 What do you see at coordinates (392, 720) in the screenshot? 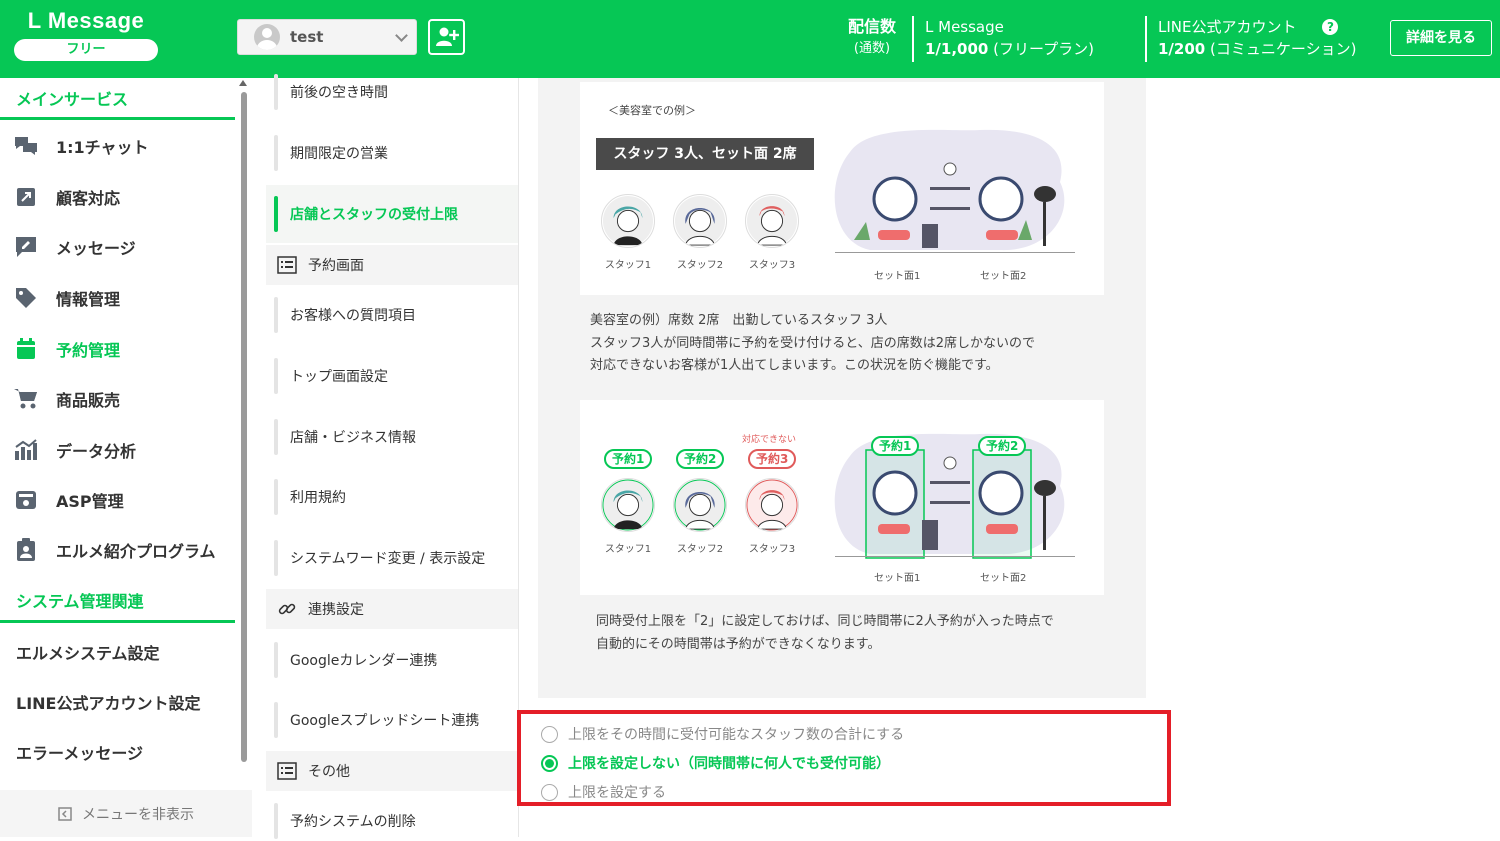
I see `submenu-item-google-sheets: Googleスプレッドシート連携` at bounding box center [392, 720].